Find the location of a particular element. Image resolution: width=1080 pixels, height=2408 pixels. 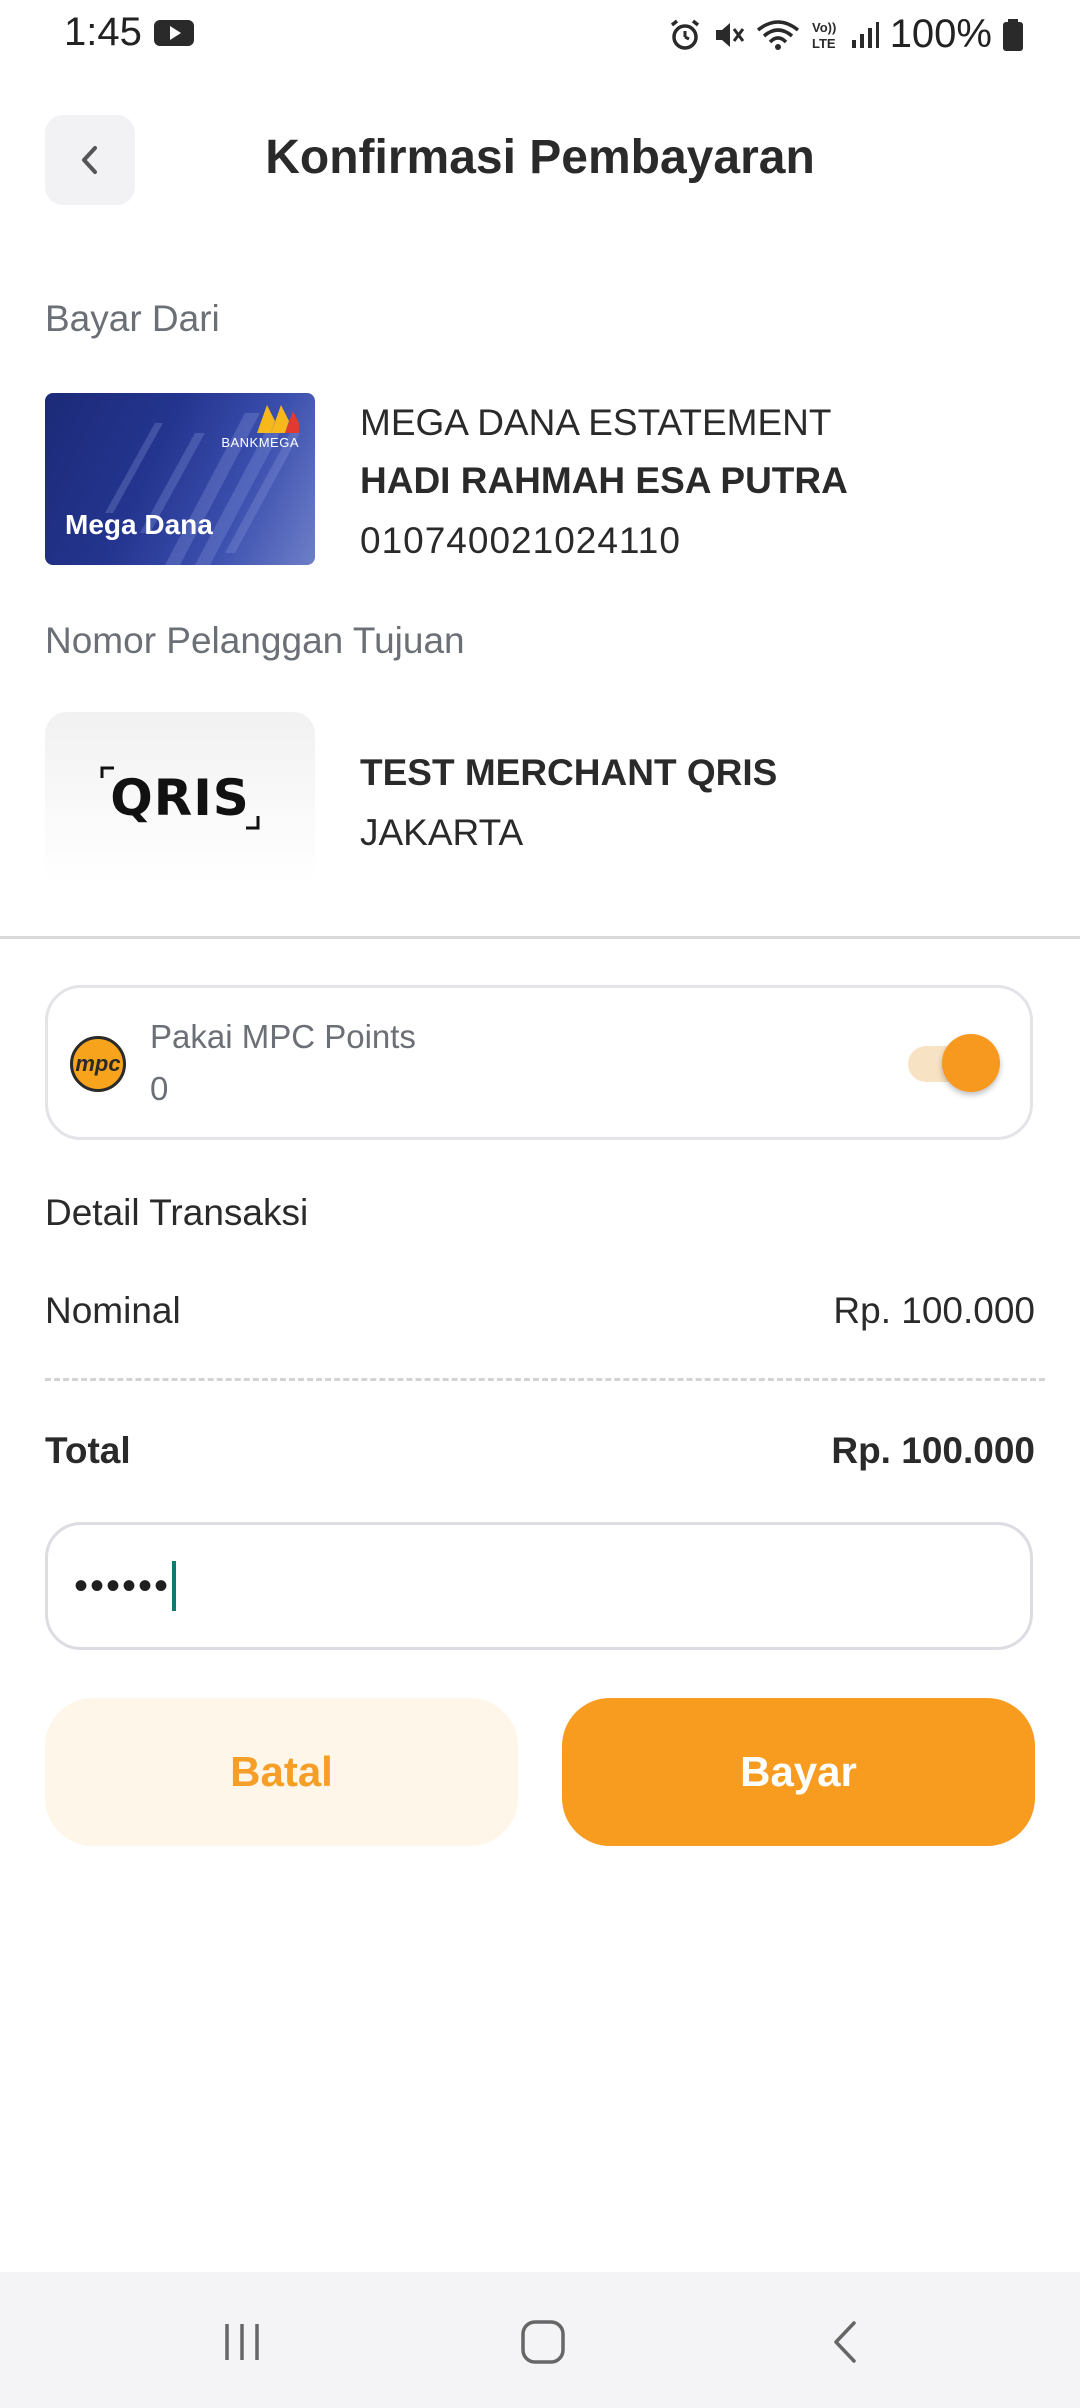

total-value: Rp. 100.000 is located at coordinates (933, 1450).